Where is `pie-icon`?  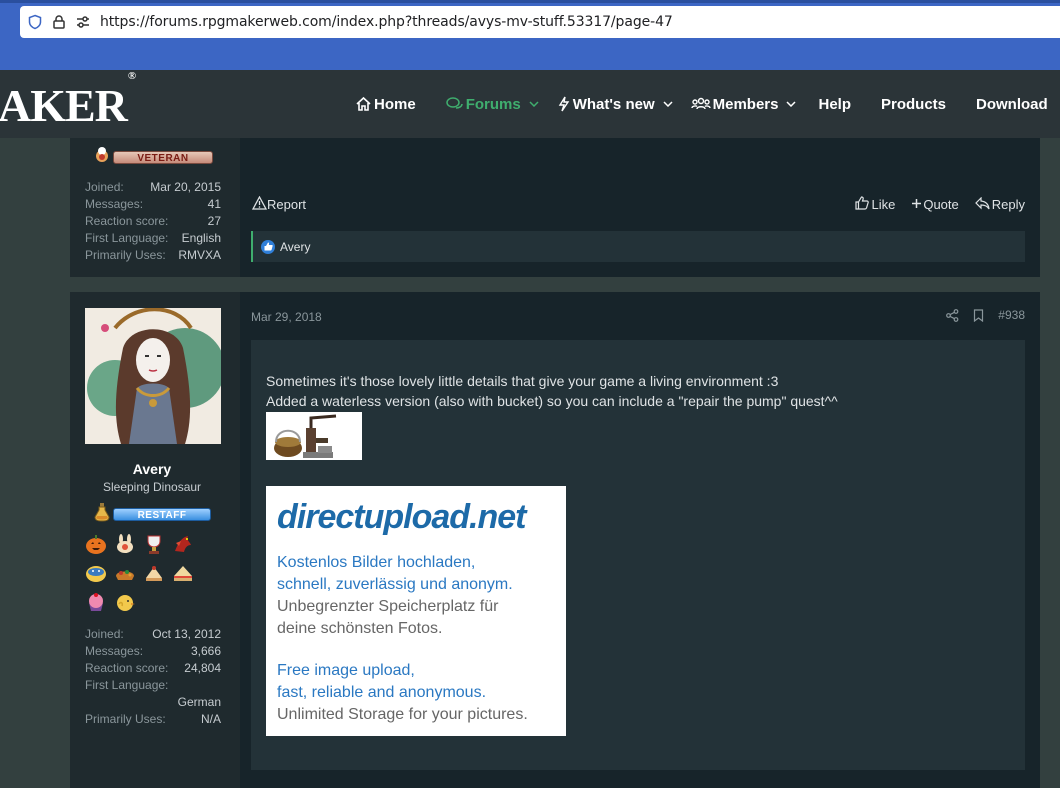
pie-icon is located at coordinates (125, 573).